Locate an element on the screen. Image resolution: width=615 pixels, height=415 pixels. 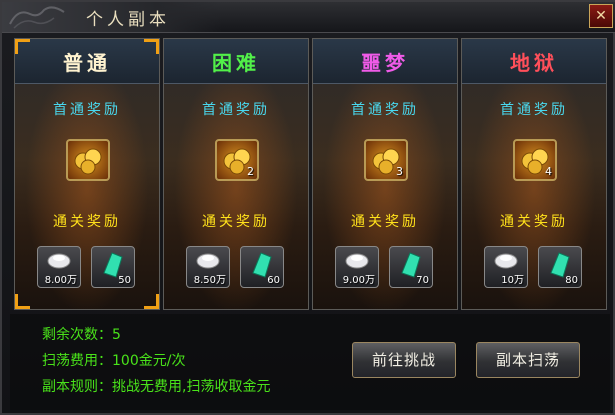
dungeon-sweep-button: 副本扫荡 is located at coordinates (528, 360).